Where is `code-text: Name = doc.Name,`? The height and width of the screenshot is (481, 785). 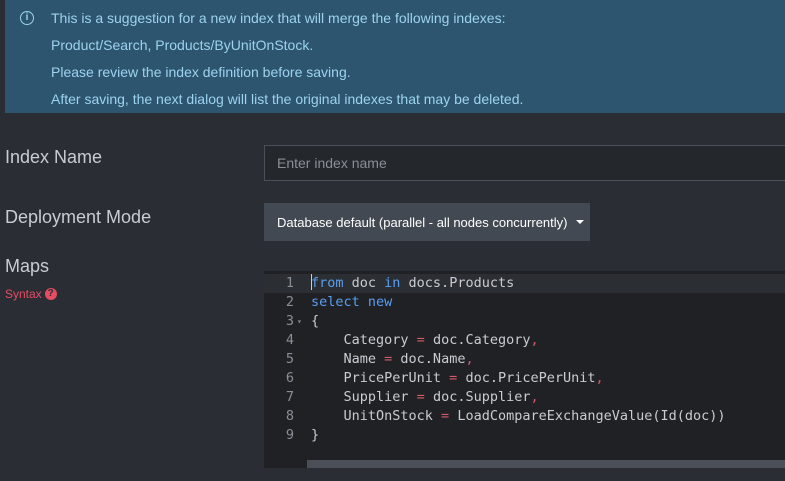
code-text: Name = doc.Name, is located at coordinates (392, 359).